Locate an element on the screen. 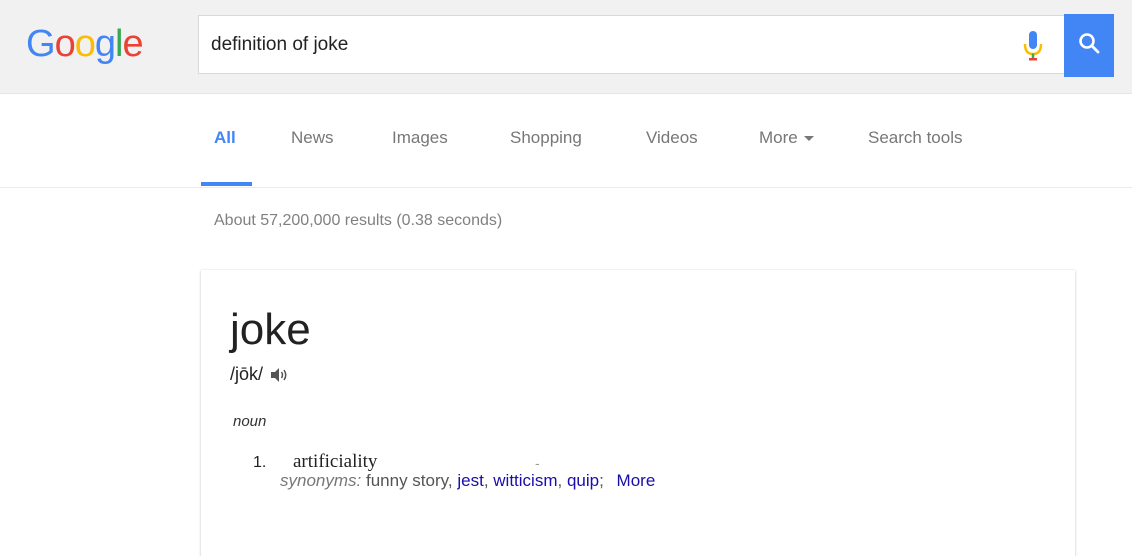 The height and width of the screenshot is (556, 1132). pronunciation-row: /jōk/ is located at coordinates (259, 374).